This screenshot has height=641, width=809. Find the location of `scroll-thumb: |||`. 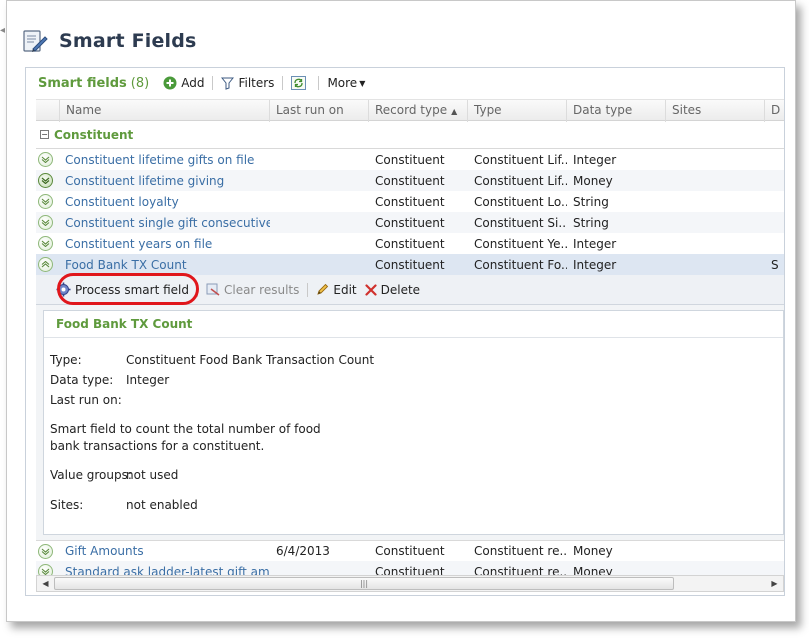

scroll-thumb: ||| is located at coordinates (364, 583).